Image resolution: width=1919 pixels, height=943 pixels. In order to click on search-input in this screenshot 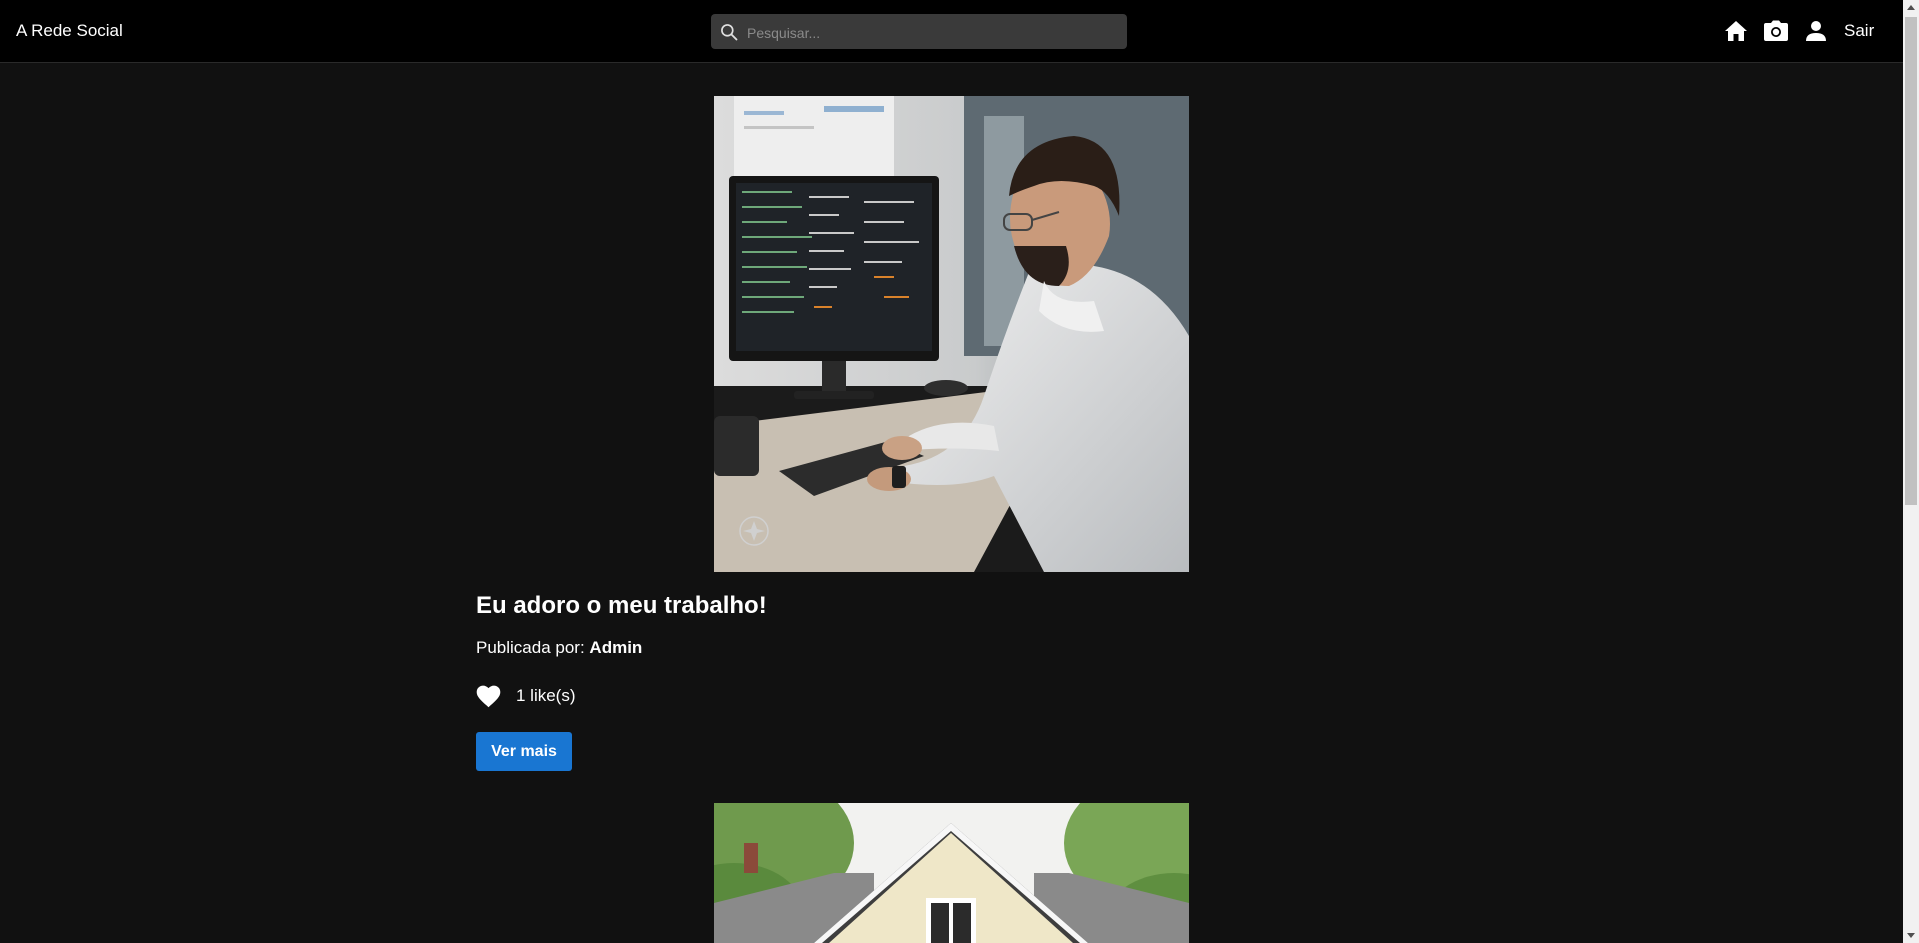, I will do `click(932, 32)`.